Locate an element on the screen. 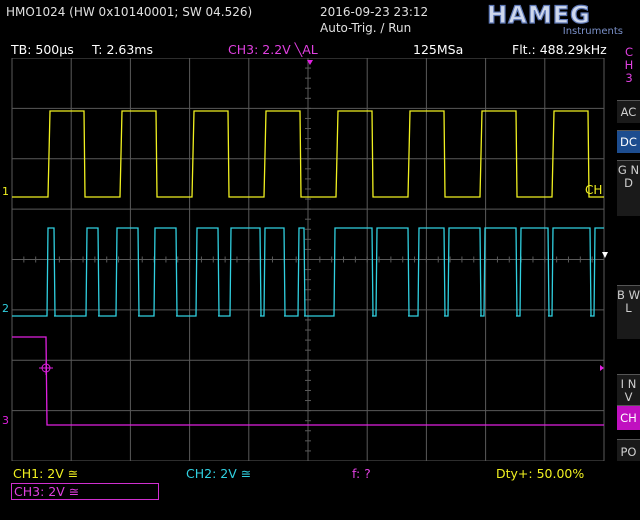 The height and width of the screenshot is (520, 640). logo-sub: Instruments is located at coordinates (593, 30).